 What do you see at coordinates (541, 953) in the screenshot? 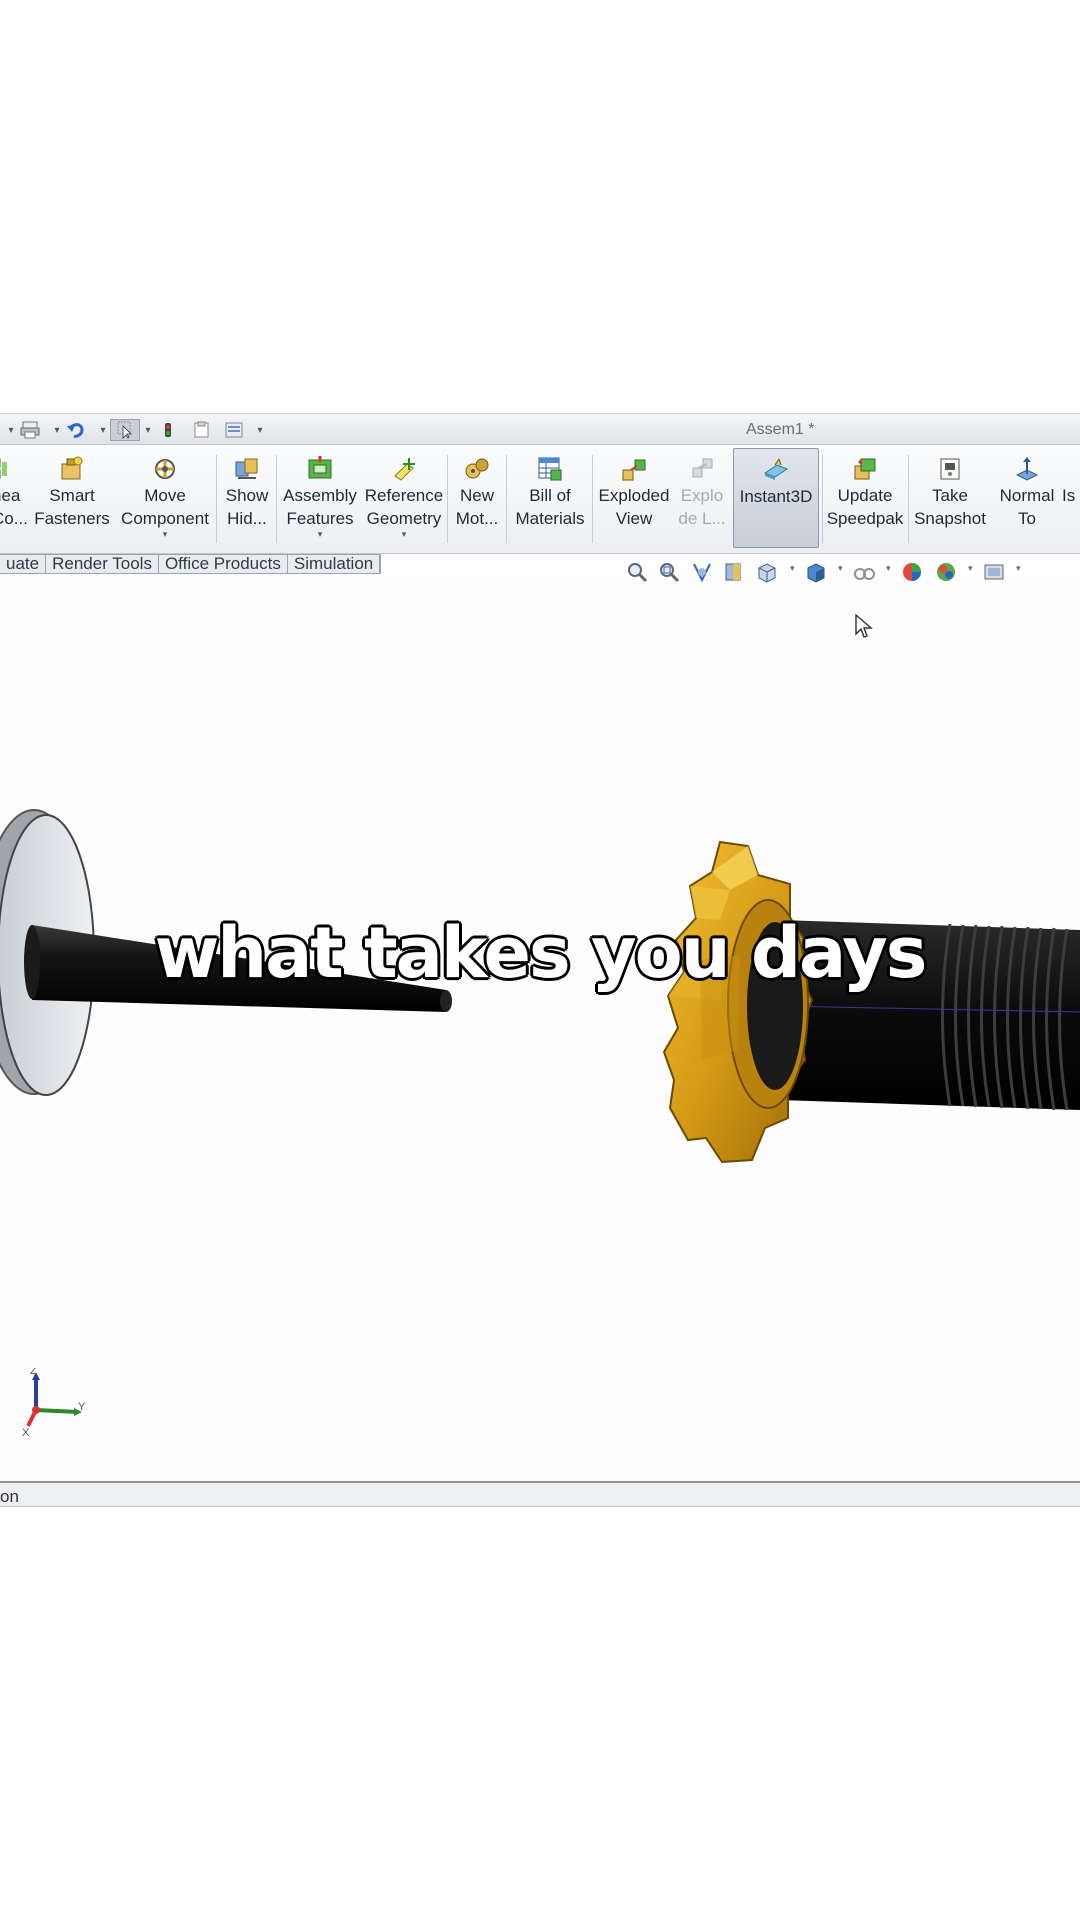
I see `video-caption: what takes you days` at bounding box center [541, 953].